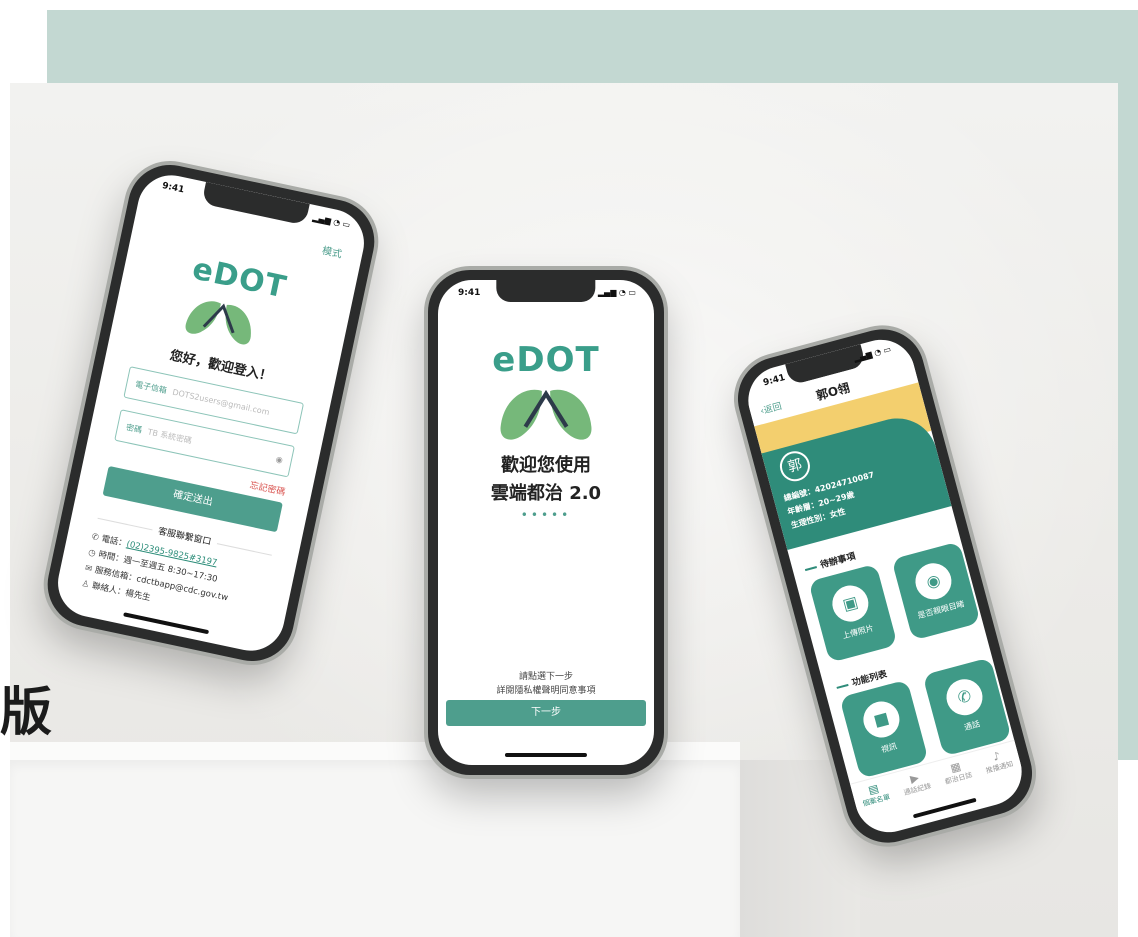 This screenshot has height=937, width=1138. I want to click on clock-icon: ◷, so click(92, 553).